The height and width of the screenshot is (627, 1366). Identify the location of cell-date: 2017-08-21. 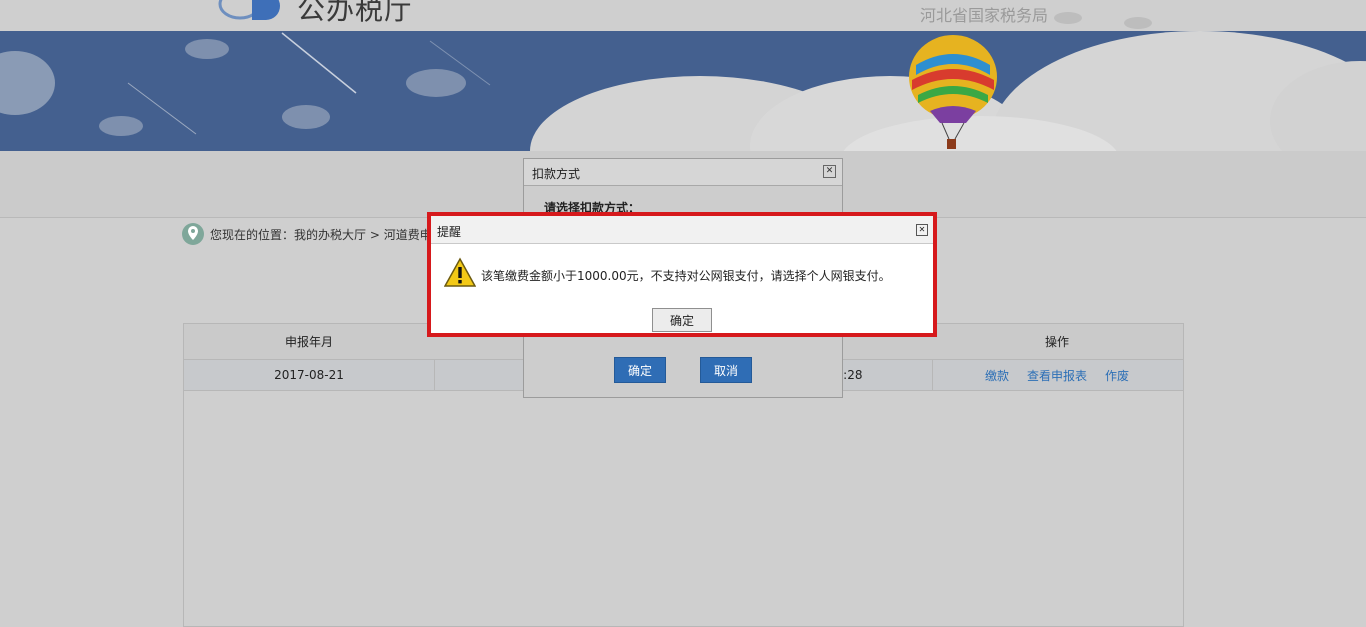
(309, 375).